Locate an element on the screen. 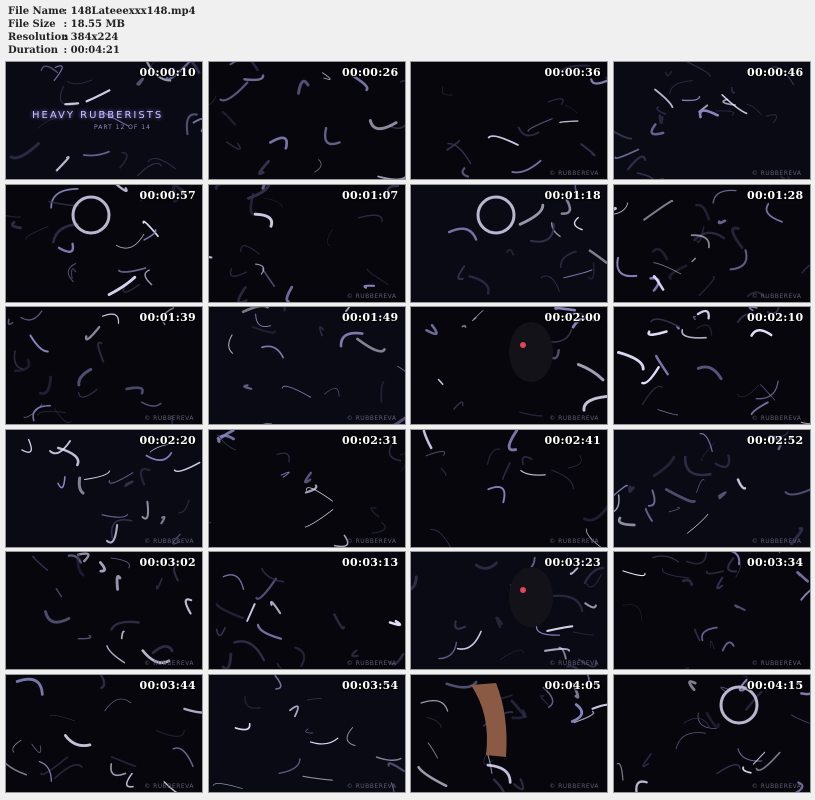 This screenshot has height=800, width=815. video-part-label: PART 12 OF 14 is located at coordinates (122, 127).